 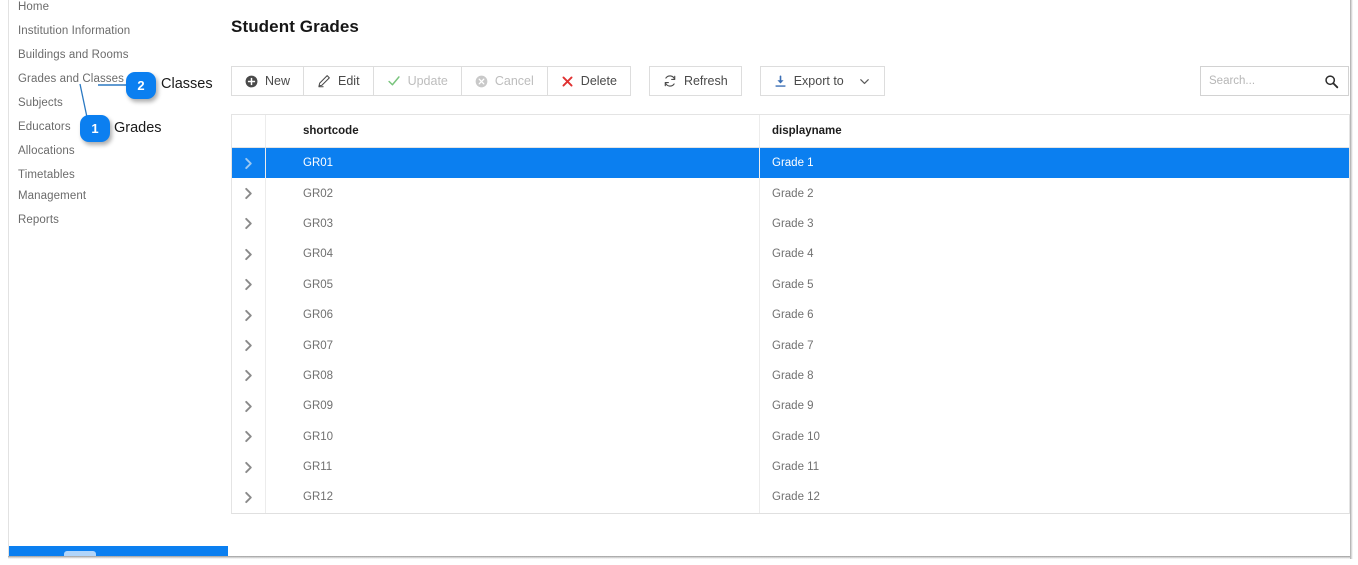 I want to click on table-row: GR09 Grade 9, so click(x=790, y=406).